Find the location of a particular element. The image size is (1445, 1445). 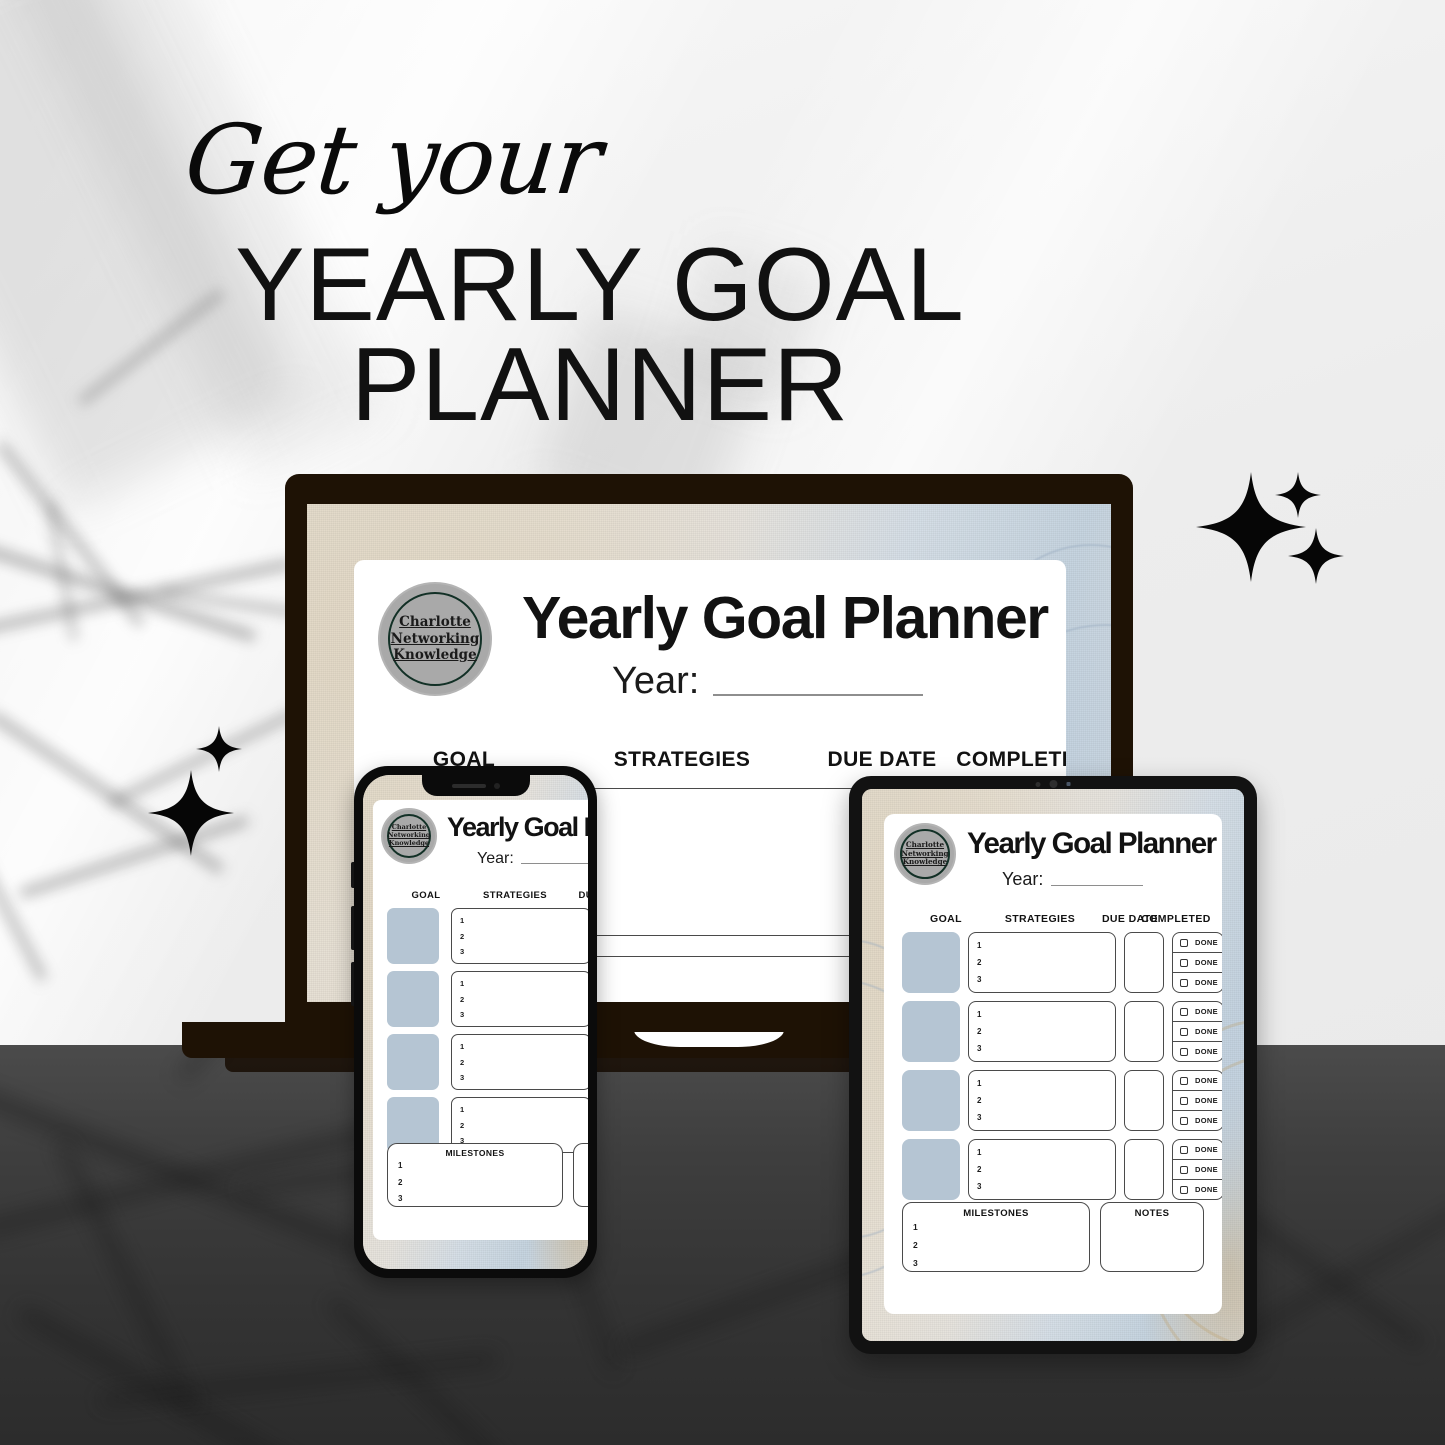

phone-notch is located at coordinates (475, 785).